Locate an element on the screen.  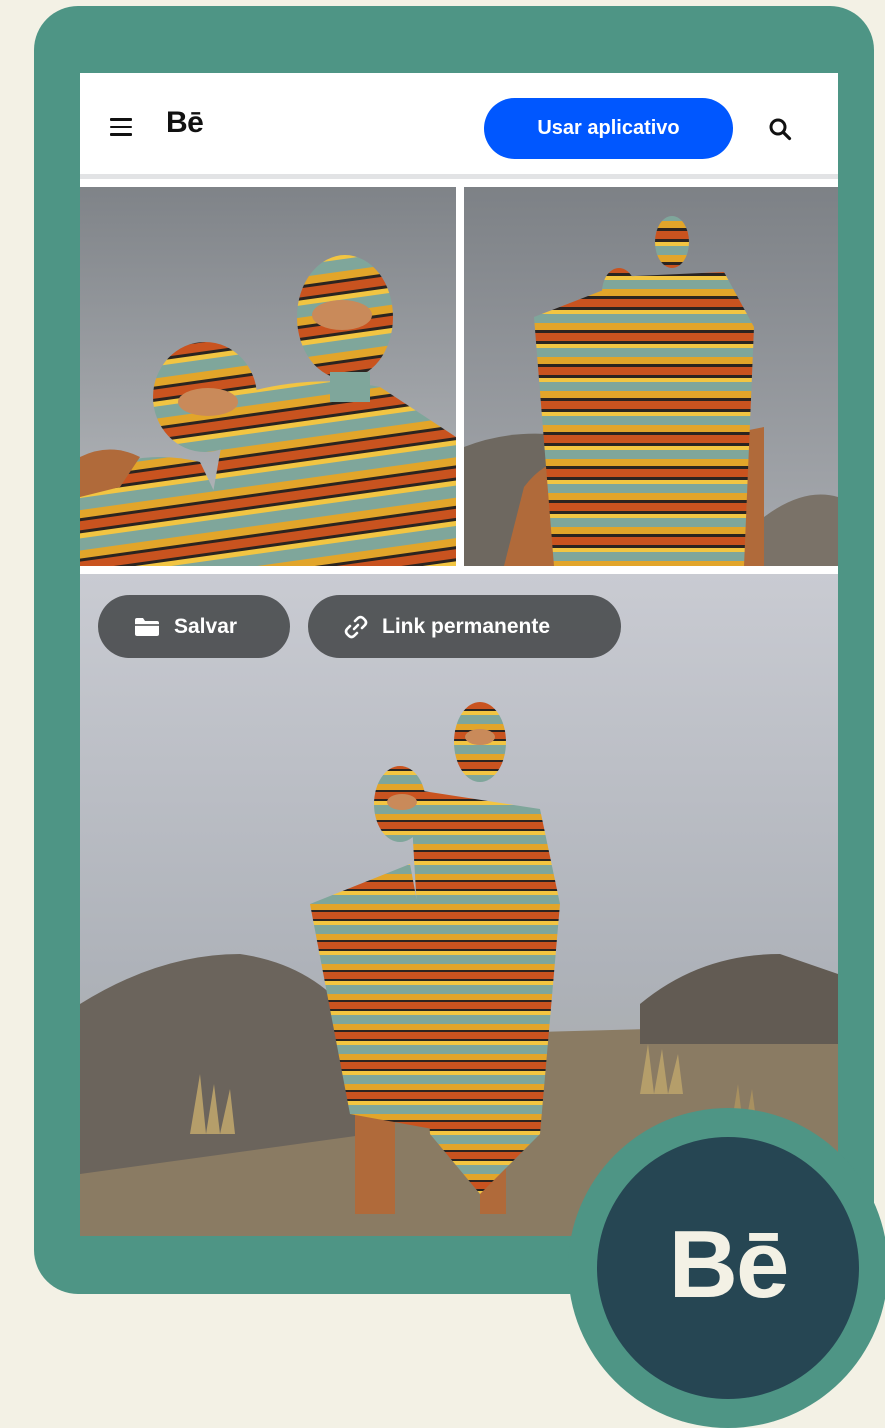
permalink-button: Link permanente is located at coordinates (464, 626).